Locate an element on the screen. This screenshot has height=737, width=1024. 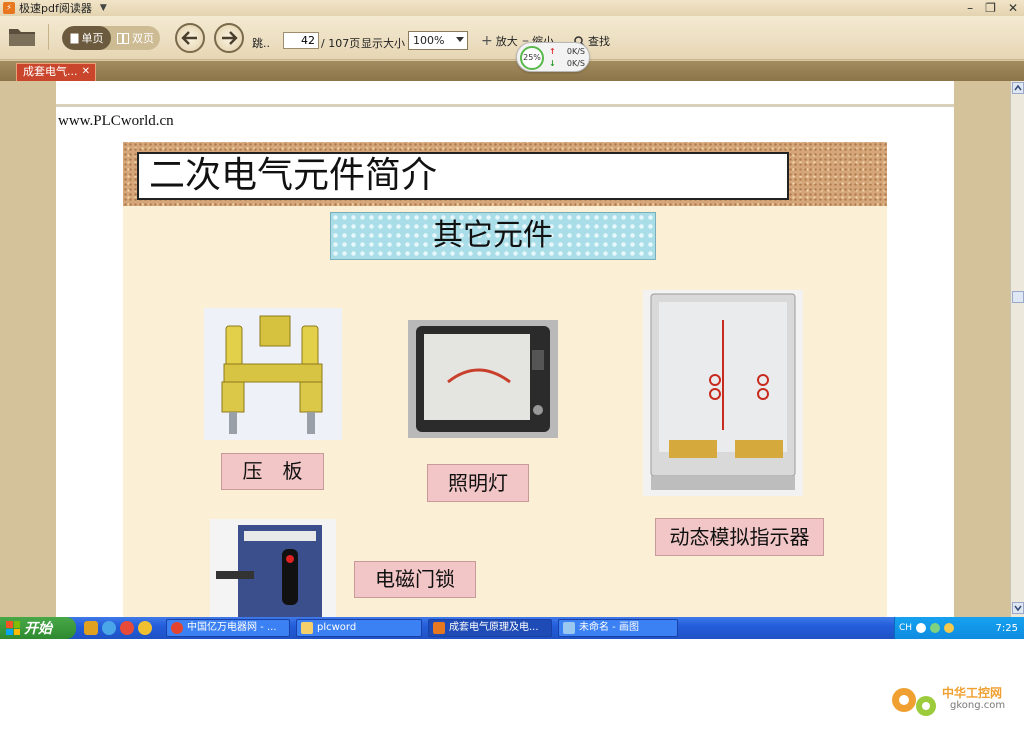
label-dynamic-indicator: 动态模拟指示器 is located at coordinates (739, 537).